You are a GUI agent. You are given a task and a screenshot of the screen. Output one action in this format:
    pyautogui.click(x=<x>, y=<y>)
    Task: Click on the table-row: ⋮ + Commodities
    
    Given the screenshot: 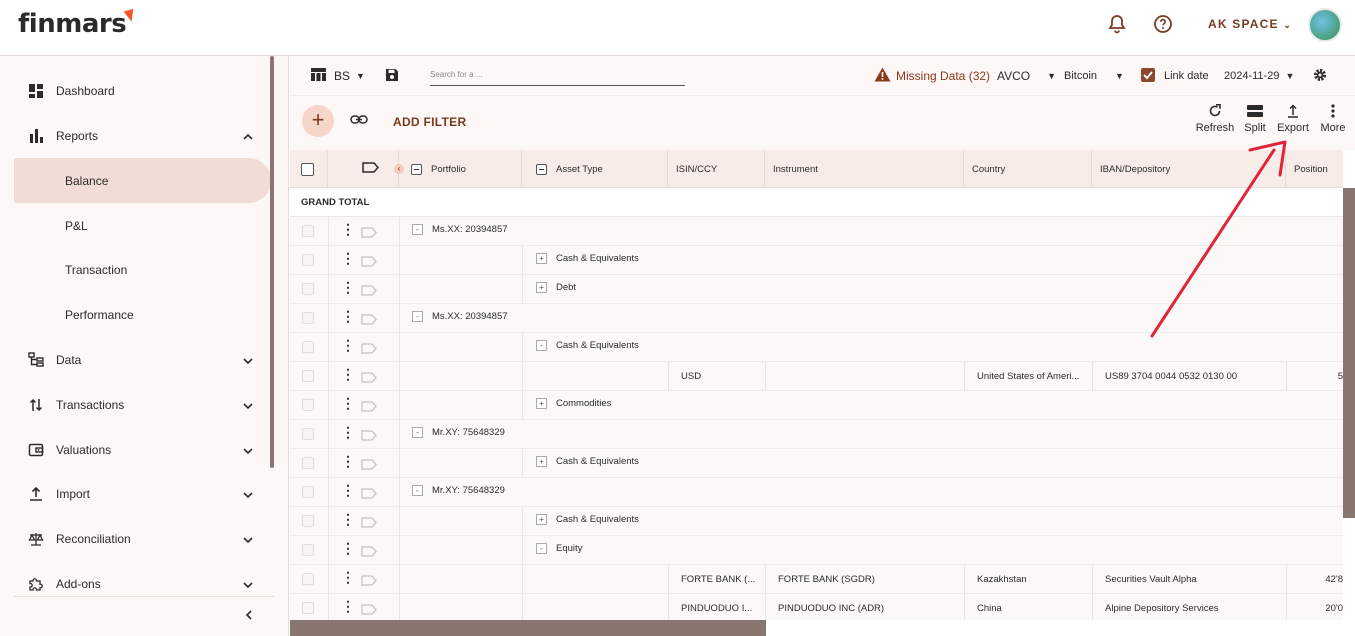 What is the action you would take?
    pyautogui.click(x=816, y=405)
    